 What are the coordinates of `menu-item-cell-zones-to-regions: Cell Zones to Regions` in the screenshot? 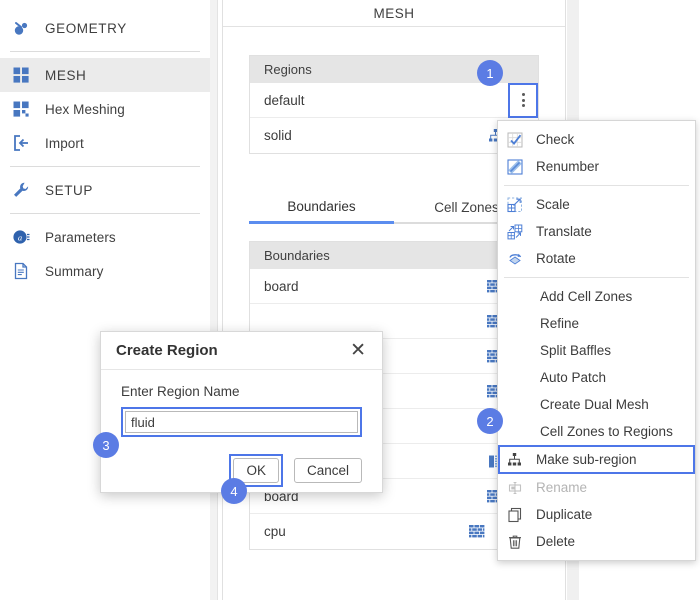 It's located at (596, 431).